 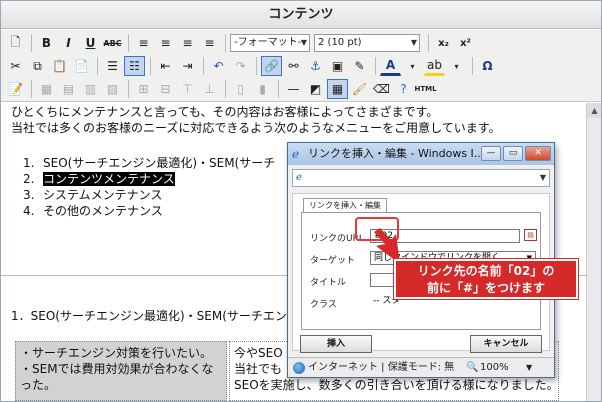 What do you see at coordinates (506, 344) in the screenshot?
I see `cancel-button: キャンセル` at bounding box center [506, 344].